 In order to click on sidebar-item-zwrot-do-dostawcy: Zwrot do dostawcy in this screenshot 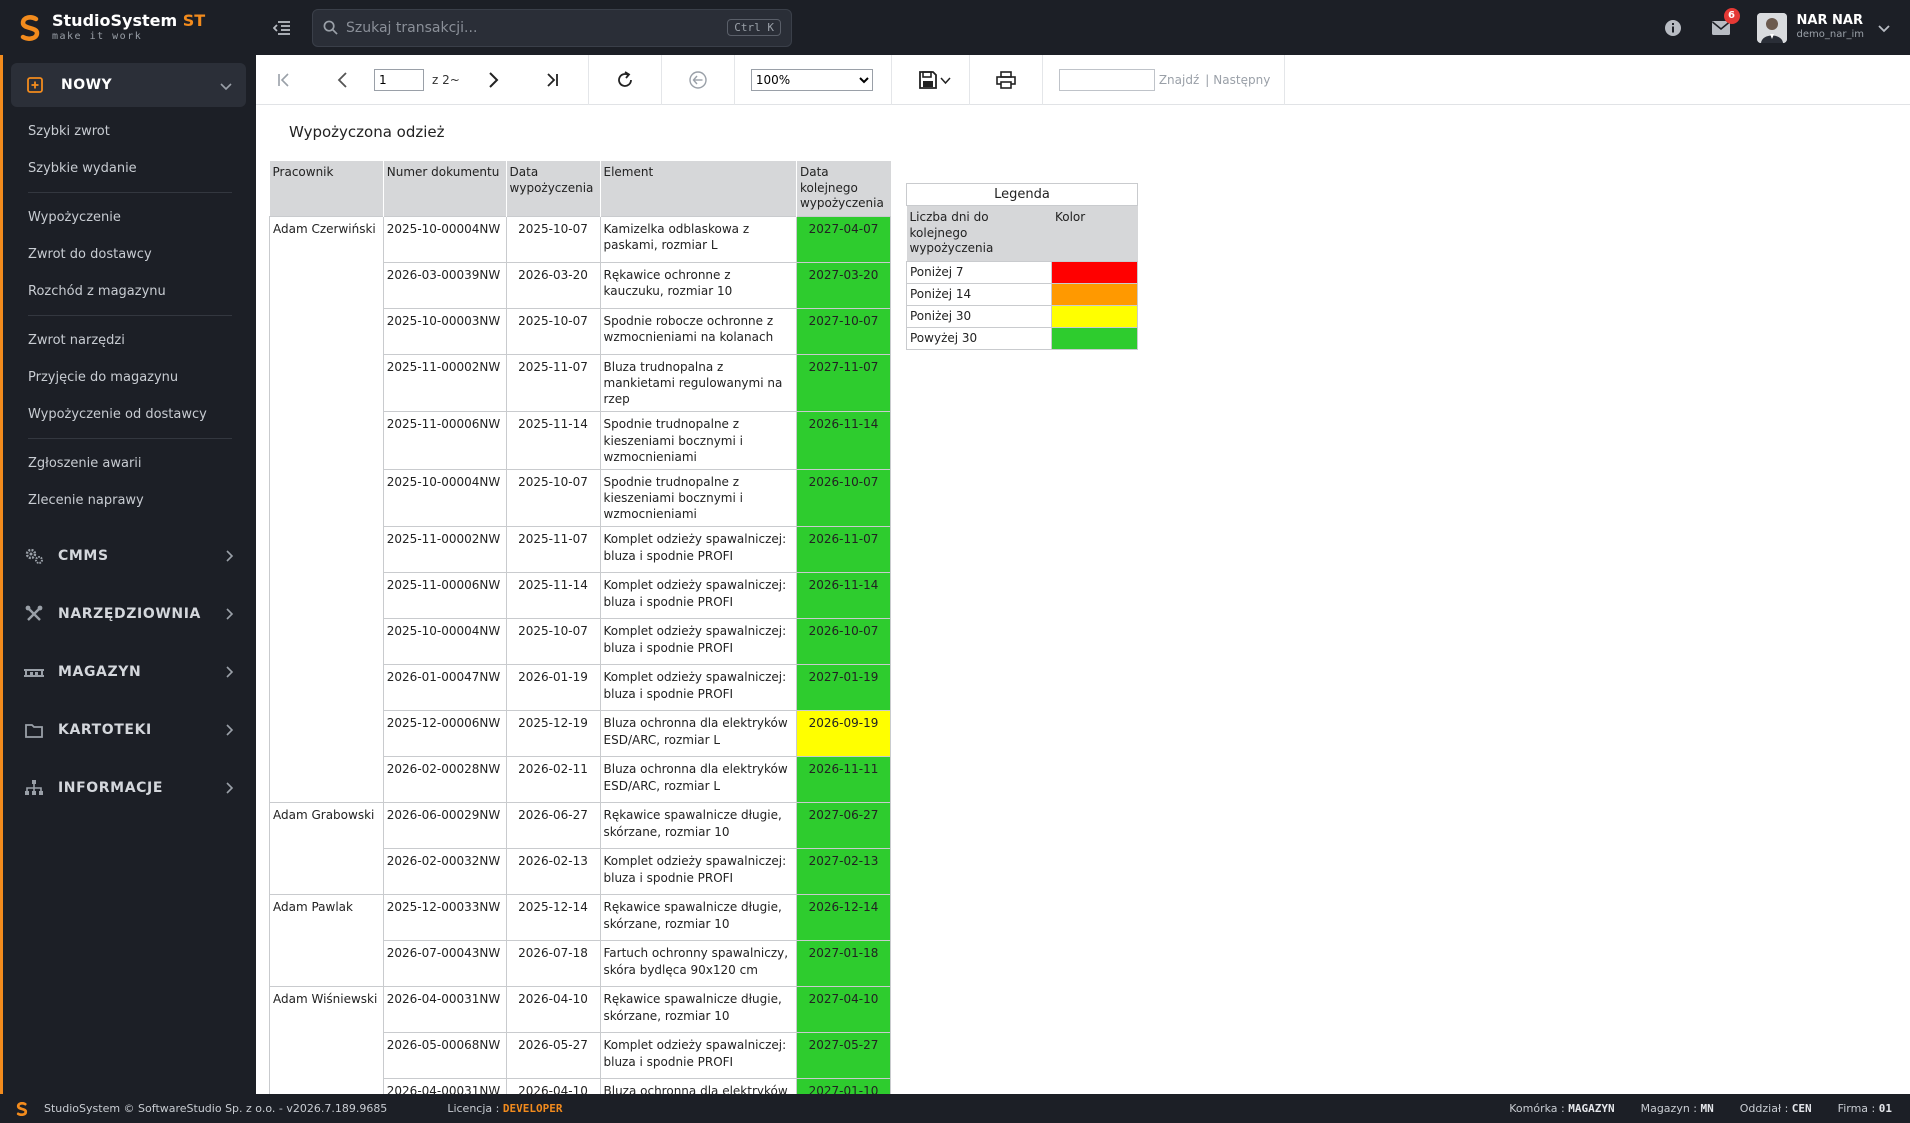, I will do `click(129, 254)`.